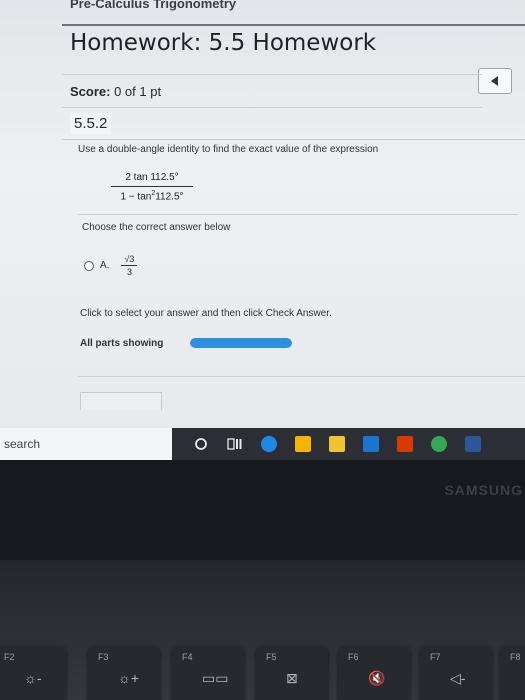  I want to click on expression-numerator: 2 tan 112.5°, so click(152, 177).